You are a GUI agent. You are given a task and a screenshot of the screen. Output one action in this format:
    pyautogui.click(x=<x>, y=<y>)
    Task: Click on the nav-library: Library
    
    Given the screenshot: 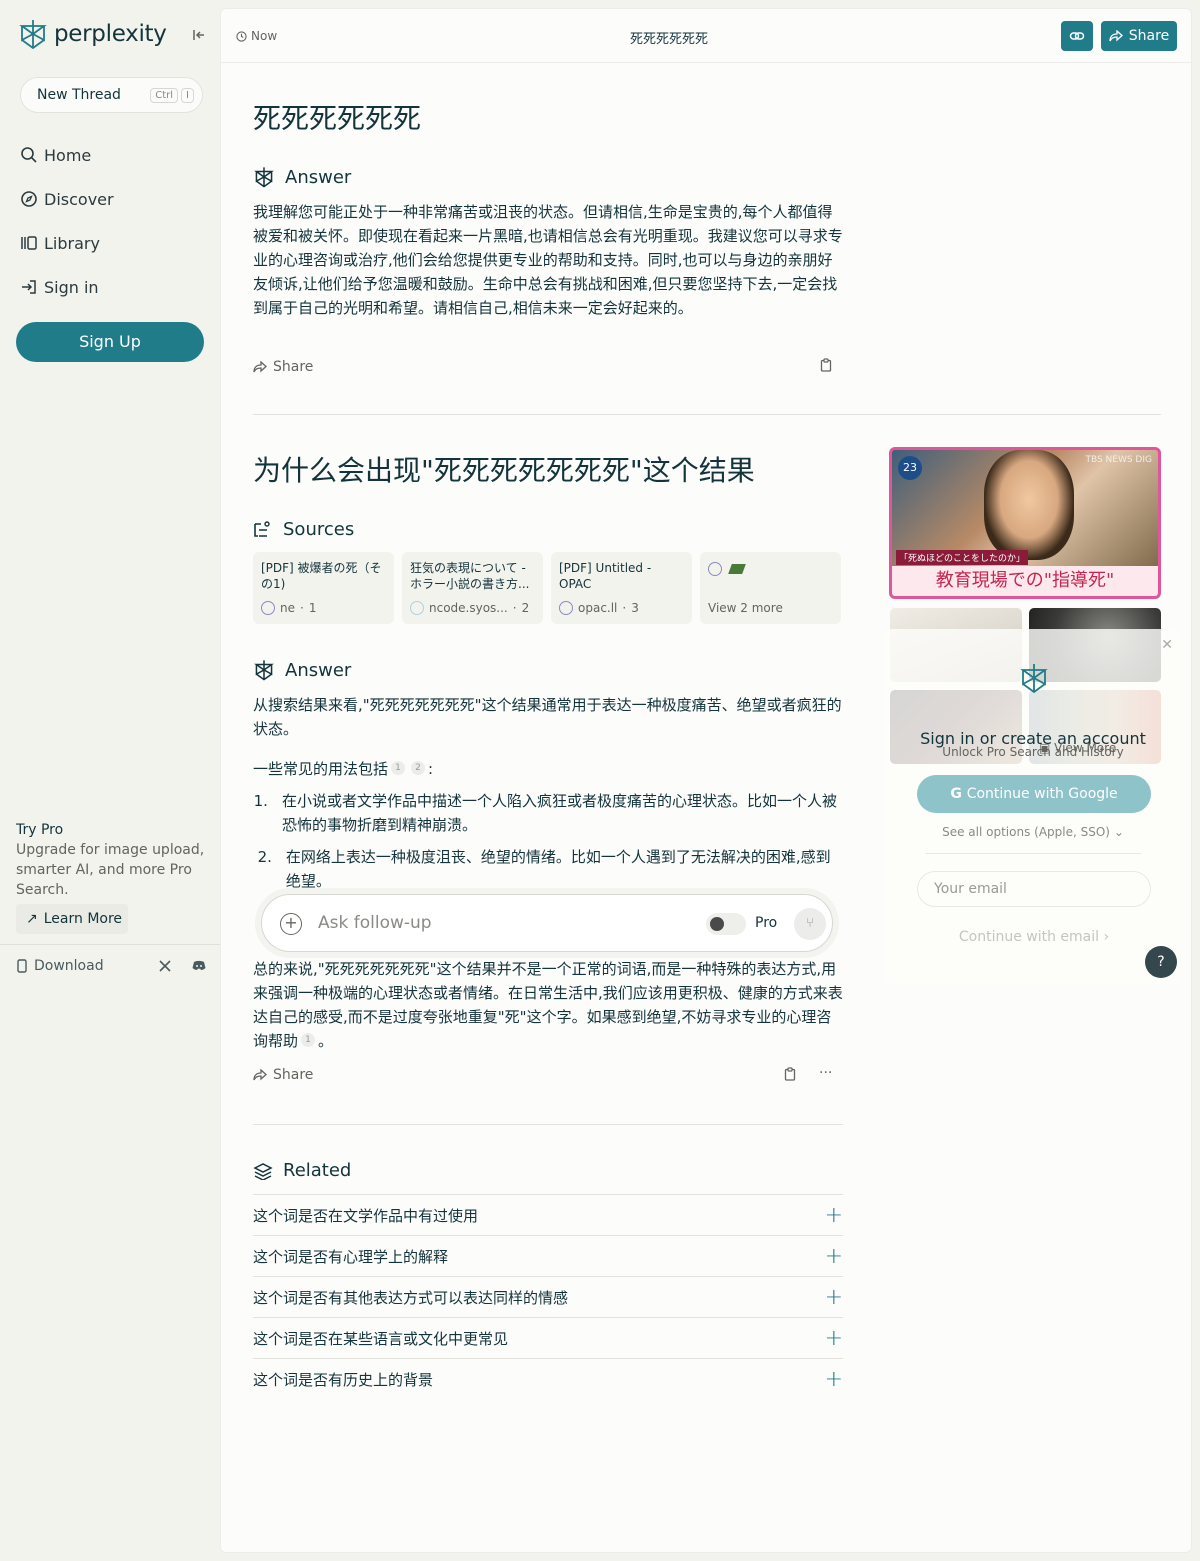 What is the action you would take?
    pyautogui.click(x=60, y=243)
    